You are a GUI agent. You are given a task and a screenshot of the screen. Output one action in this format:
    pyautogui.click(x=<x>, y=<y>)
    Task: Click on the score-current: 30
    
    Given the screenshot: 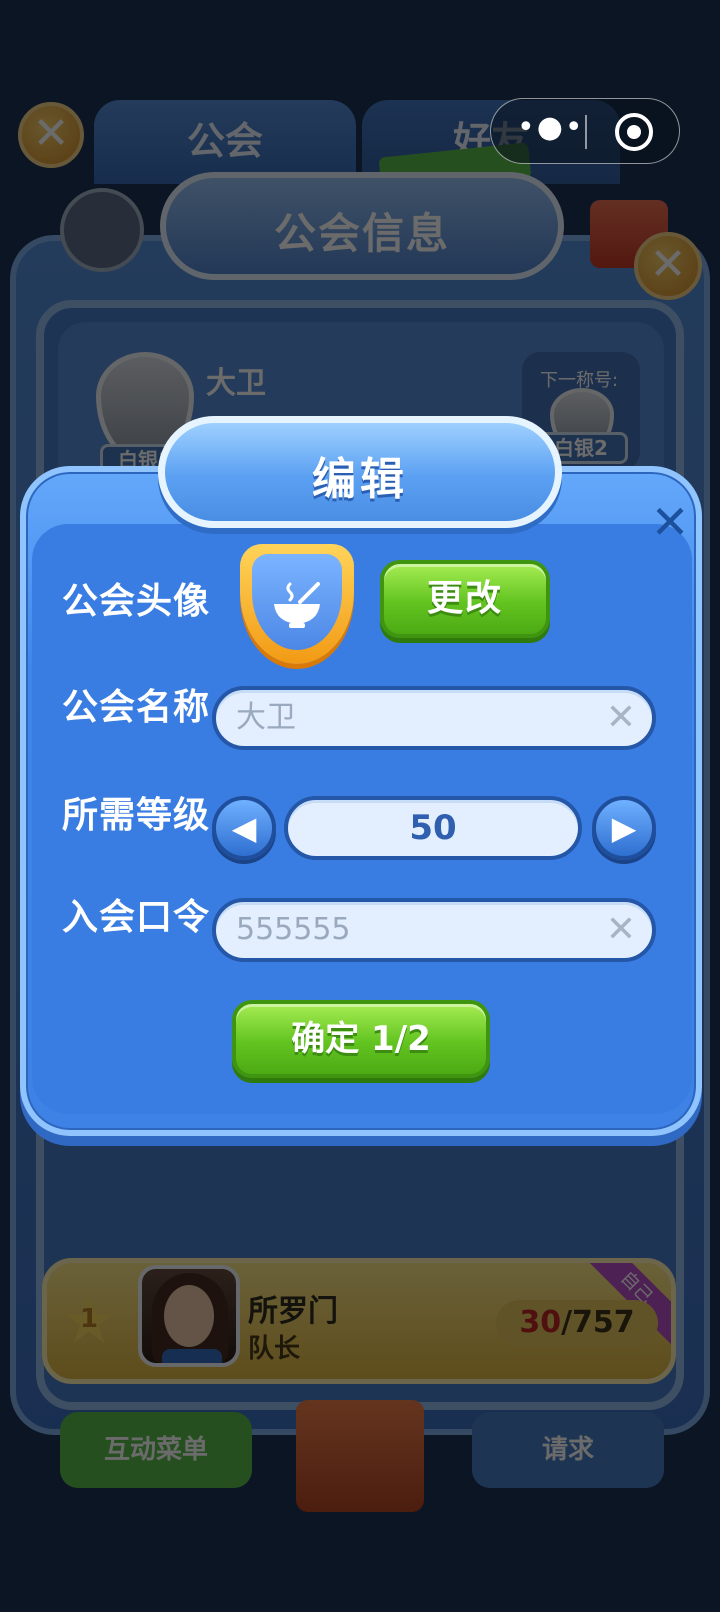 What is the action you would take?
    pyautogui.click(x=540, y=1322)
    